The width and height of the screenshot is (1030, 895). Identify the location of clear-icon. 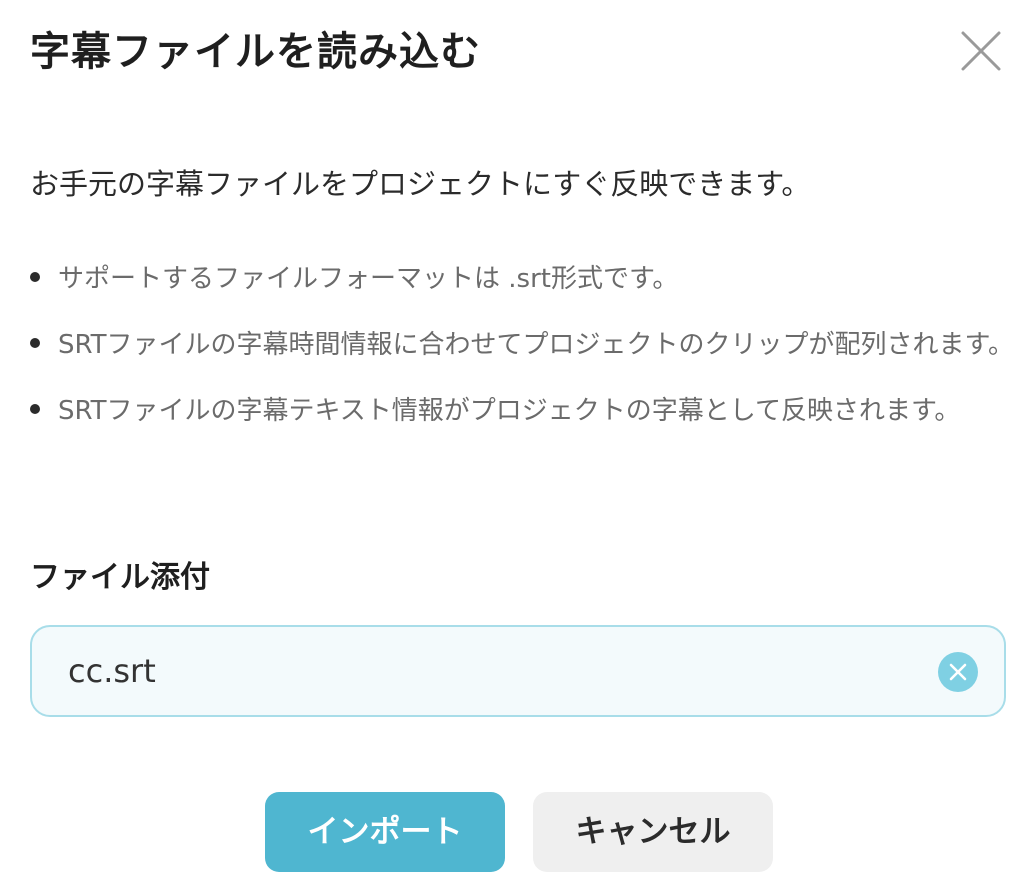
(958, 672).